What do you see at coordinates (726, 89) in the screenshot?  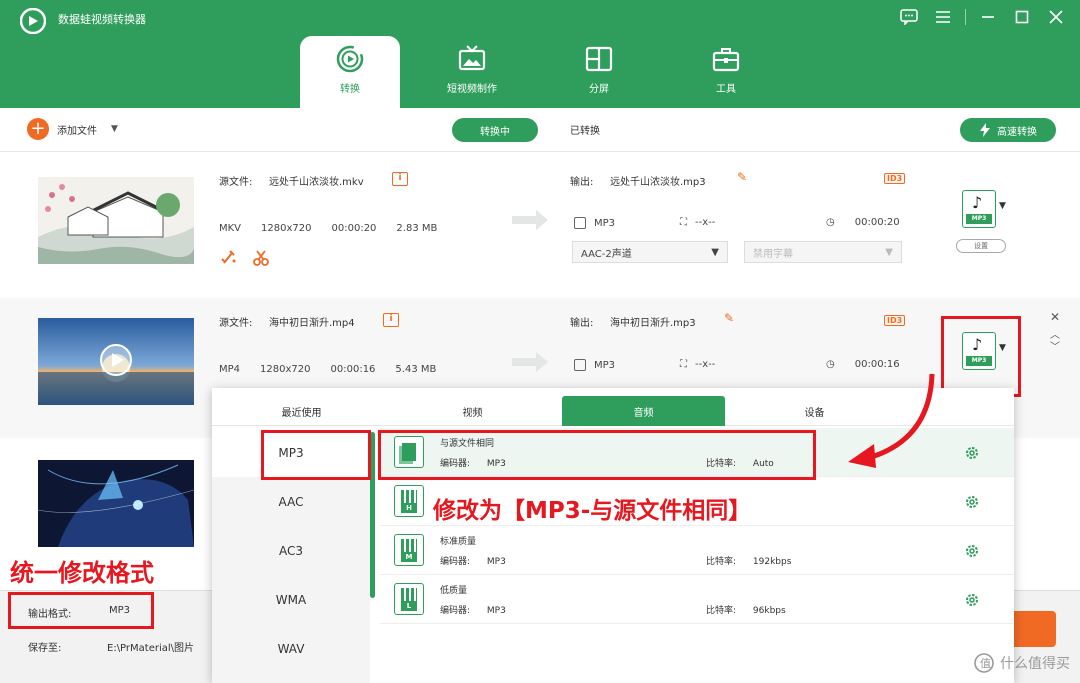 I see `tab-tools-label: 工具` at bounding box center [726, 89].